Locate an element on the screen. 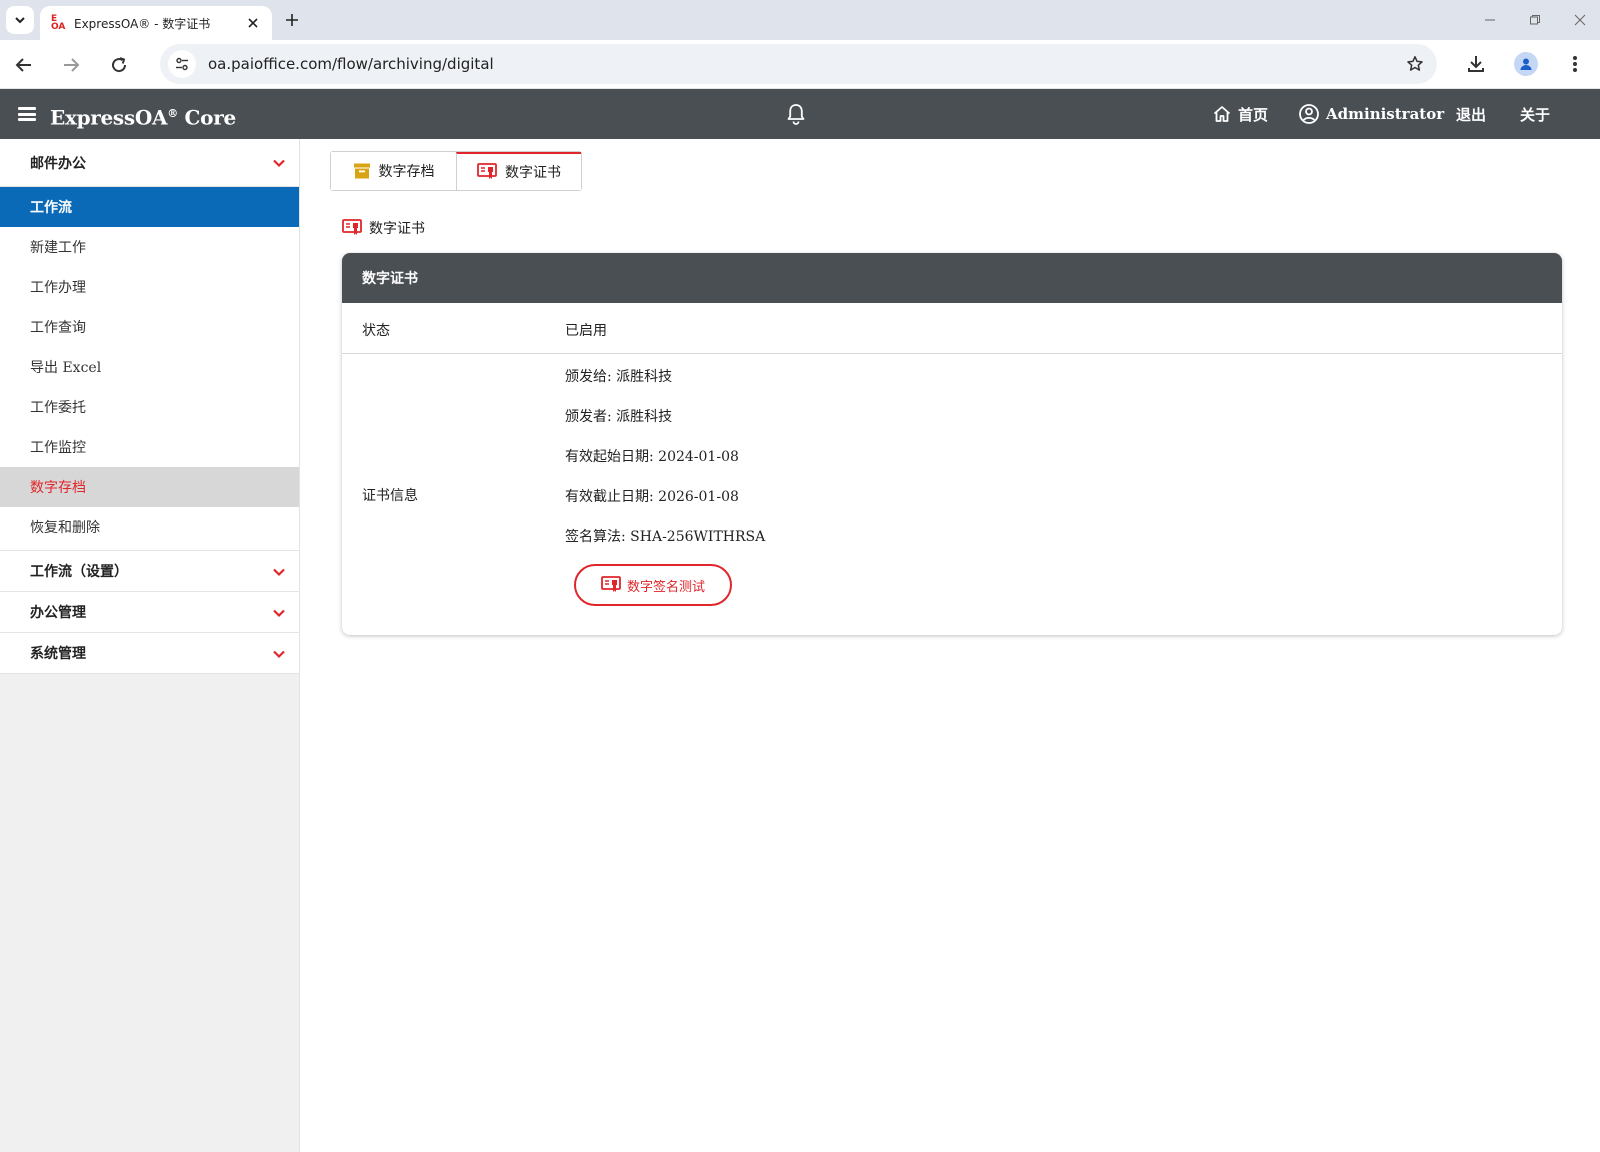 The width and height of the screenshot is (1600, 1152). about-link: 关于 is located at coordinates (1535, 114).